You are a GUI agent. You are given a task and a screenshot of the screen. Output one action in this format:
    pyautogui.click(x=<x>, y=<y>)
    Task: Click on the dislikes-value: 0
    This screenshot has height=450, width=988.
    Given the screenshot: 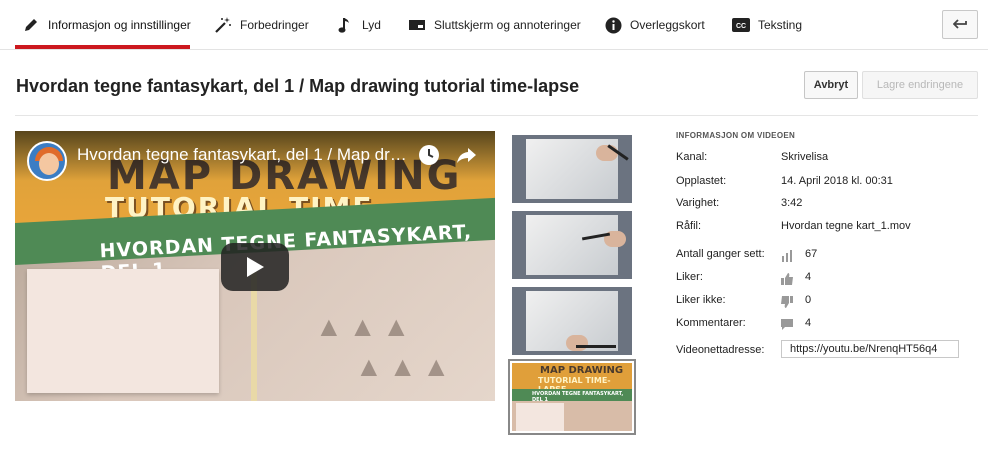 What is the action you would take?
    pyautogui.click(x=808, y=300)
    